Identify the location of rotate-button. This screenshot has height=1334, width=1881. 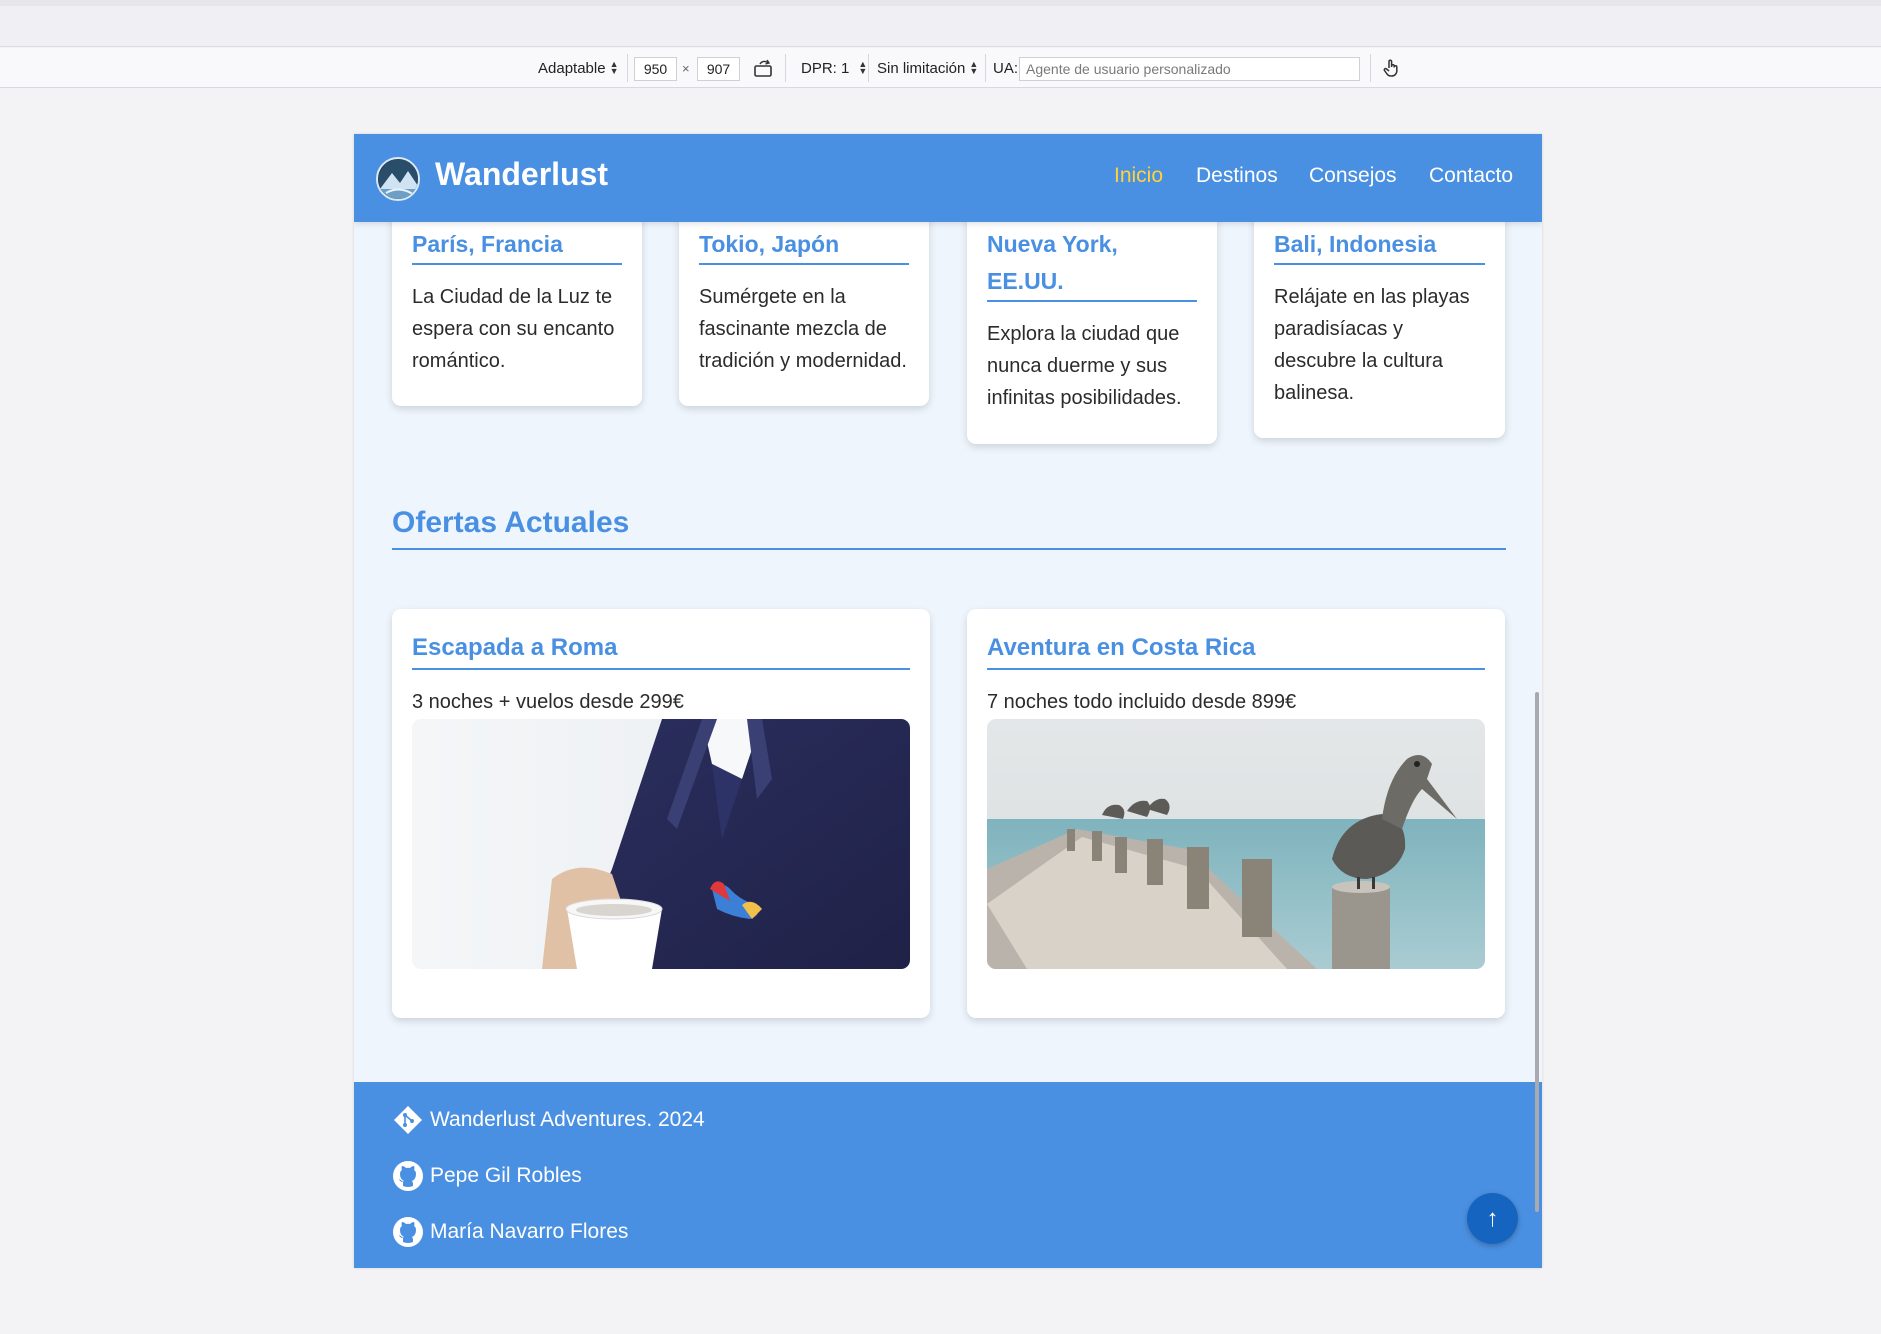
(763, 68).